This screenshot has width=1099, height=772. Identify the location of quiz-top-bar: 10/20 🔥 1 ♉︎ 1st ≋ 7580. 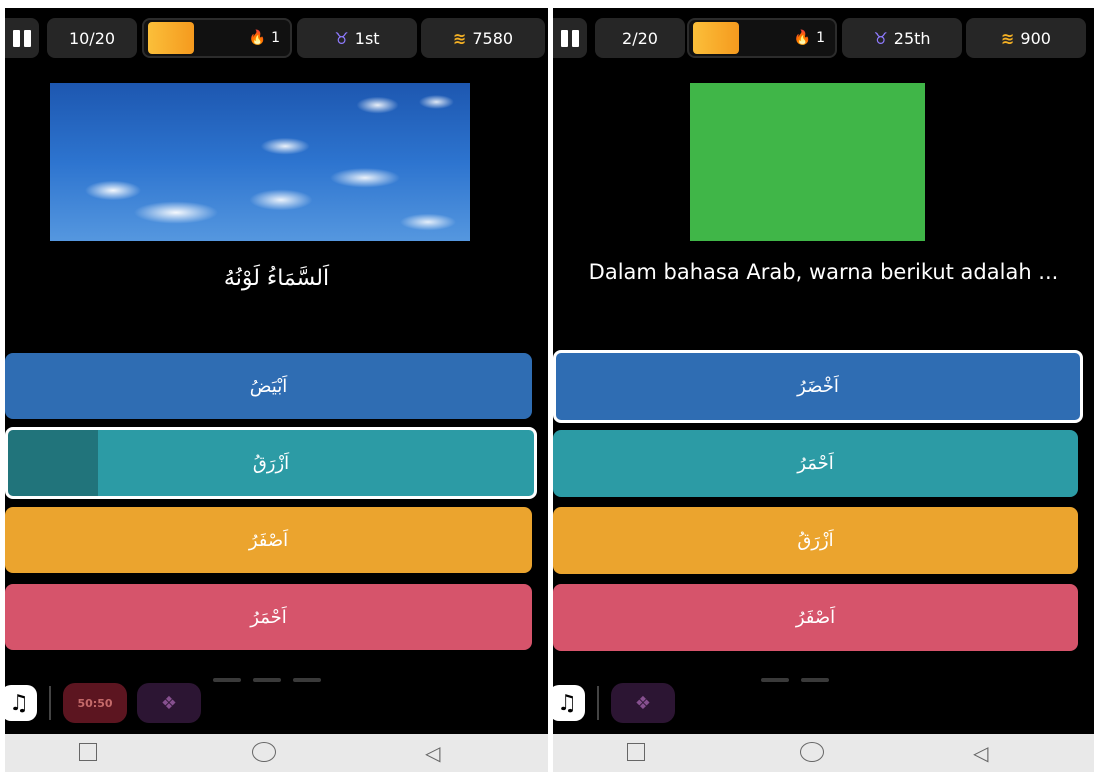
(276, 38).